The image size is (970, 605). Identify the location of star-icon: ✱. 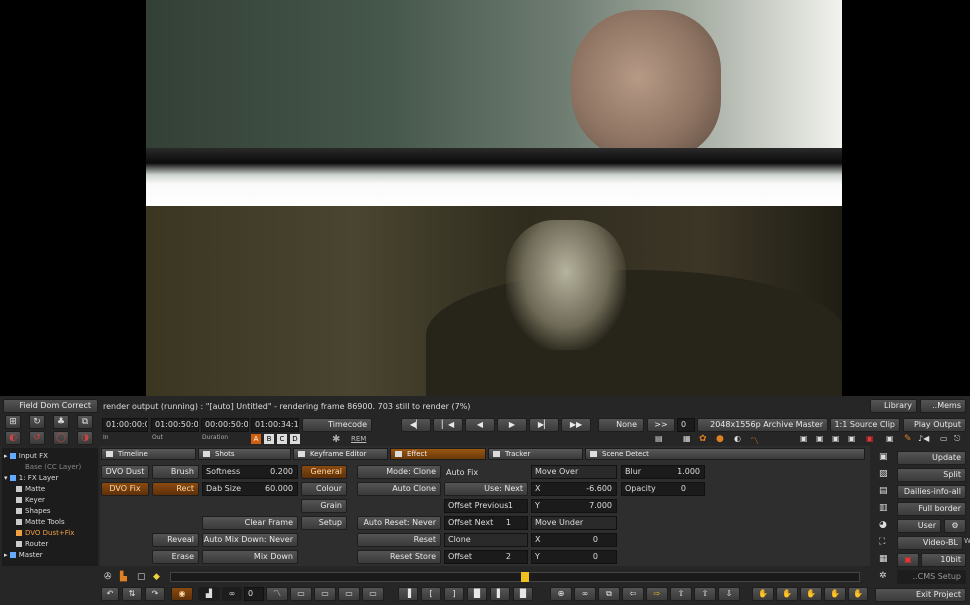
(336, 439).